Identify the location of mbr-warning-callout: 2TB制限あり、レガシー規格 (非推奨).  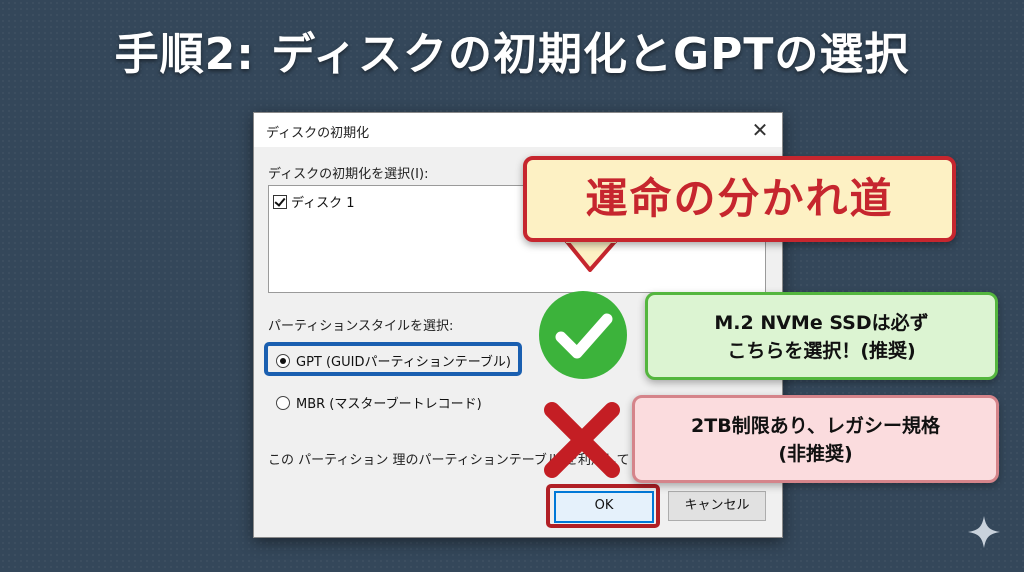
(815, 439).